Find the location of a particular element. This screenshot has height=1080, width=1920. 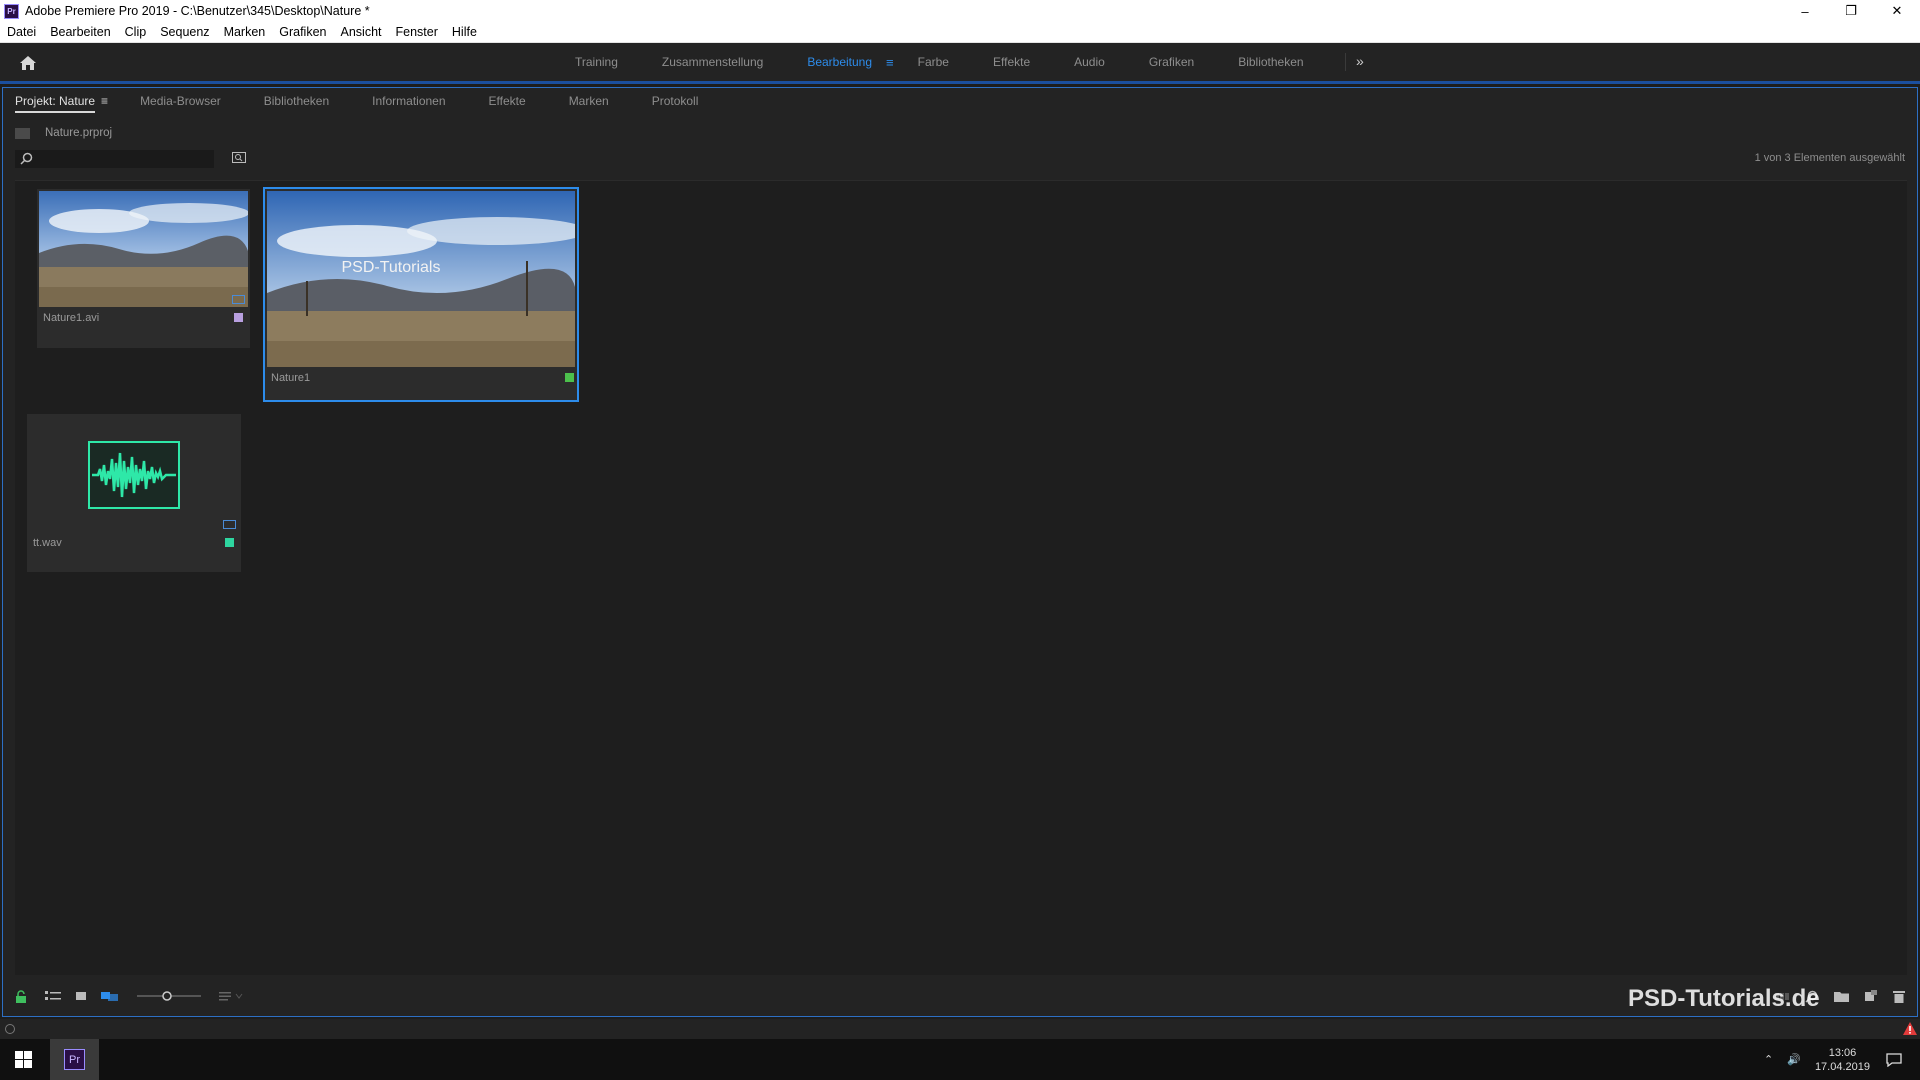

clock-date: 17.04.2019 is located at coordinates (1842, 1066).